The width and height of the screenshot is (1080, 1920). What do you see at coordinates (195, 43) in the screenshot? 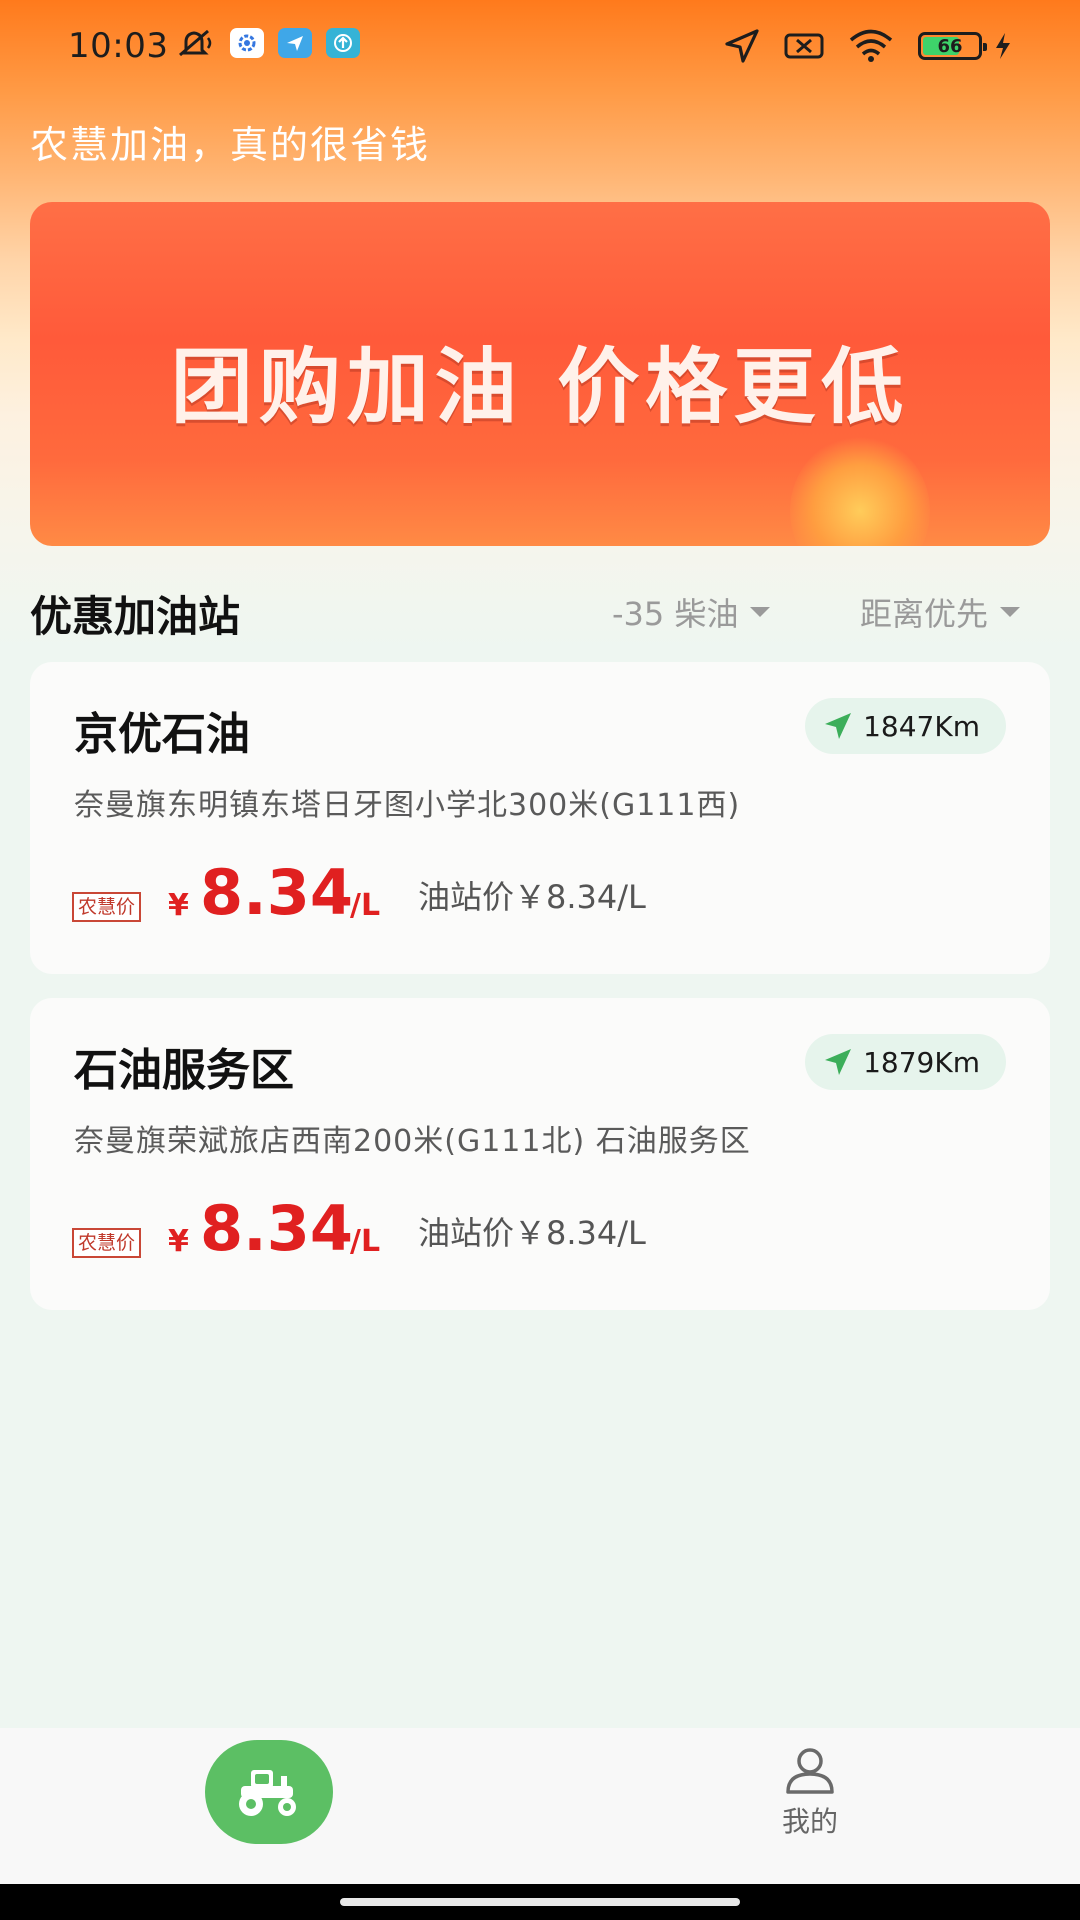
I see `mute-icon` at bounding box center [195, 43].